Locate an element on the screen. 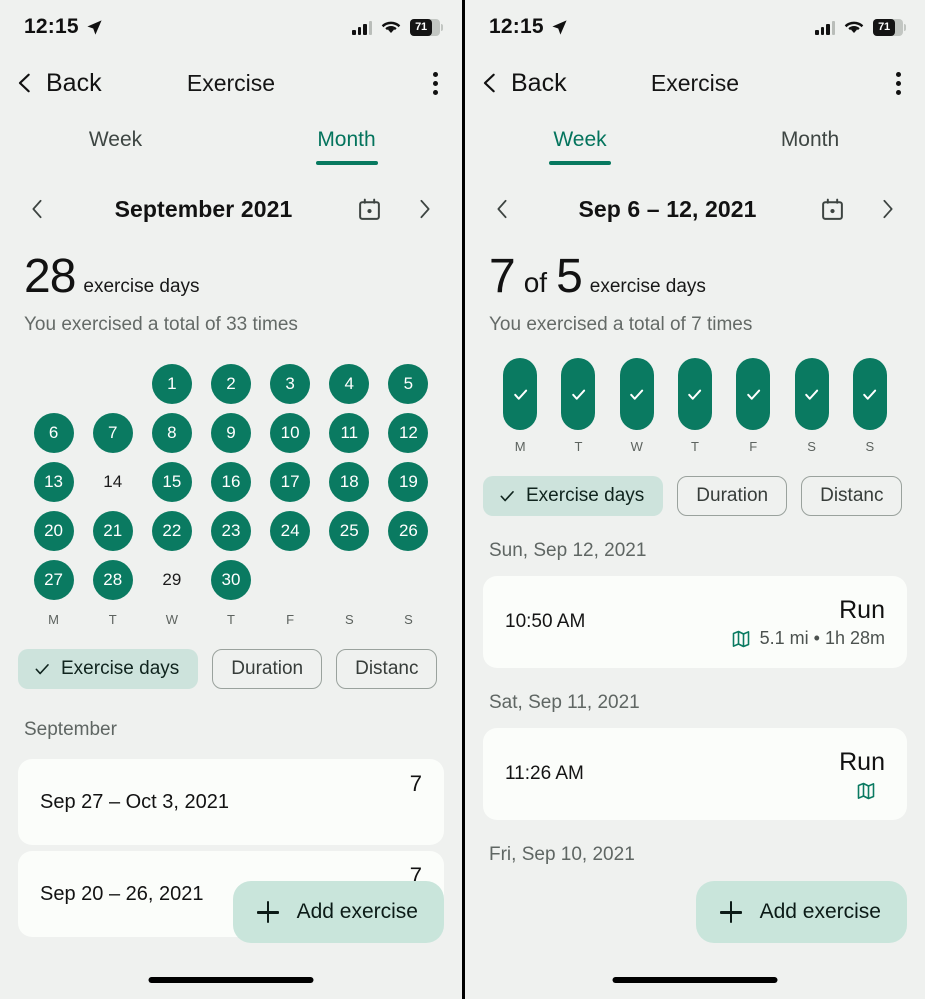 The image size is (925, 999). calendar-day: 23 is located at coordinates (230, 531).